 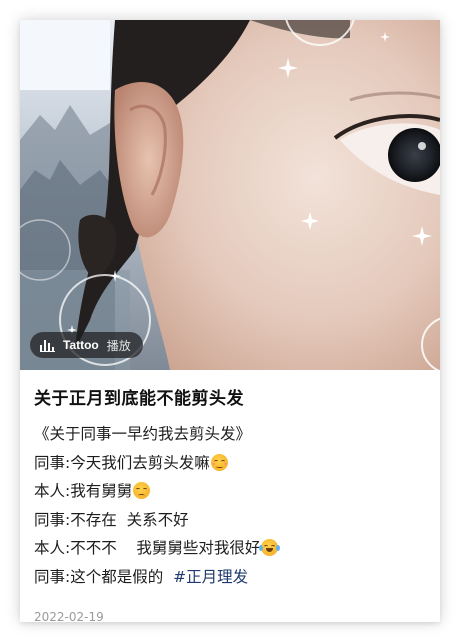 I want to click on body-line: 同事:今天我们去剪头发嘛, so click(x=234, y=463).